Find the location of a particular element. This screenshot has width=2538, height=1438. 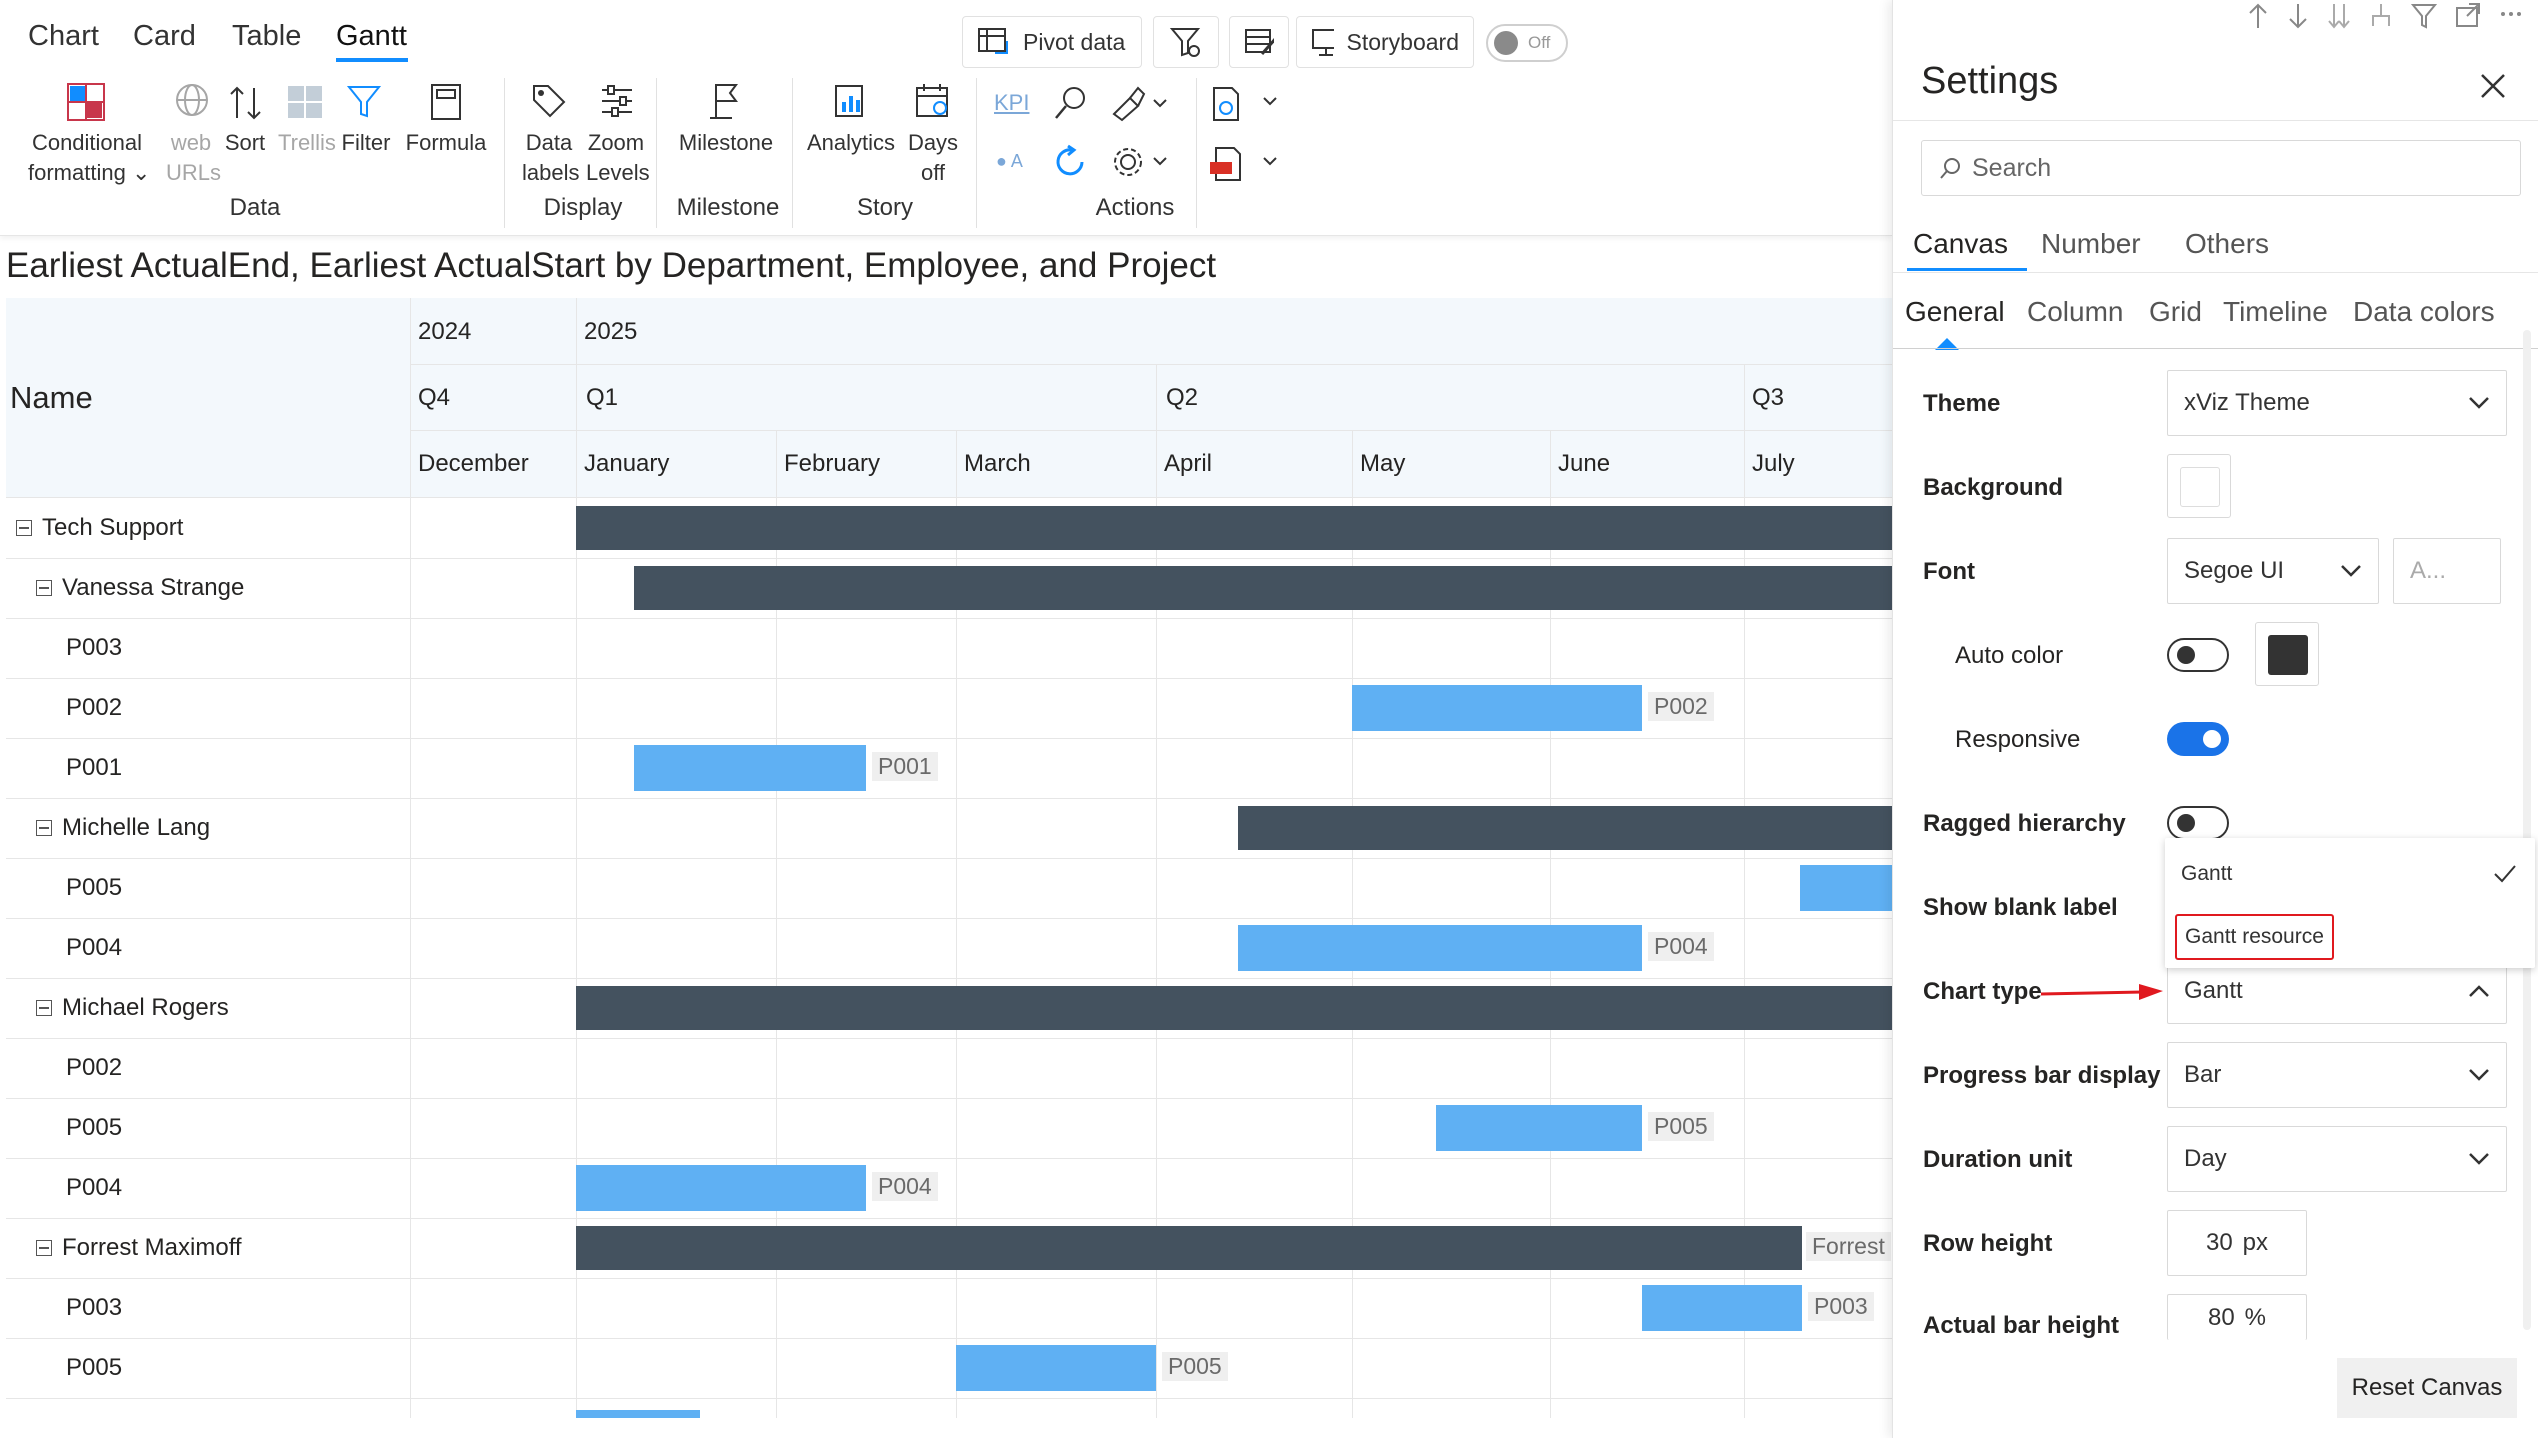

theme-dropdown: xViz Theme is located at coordinates (2337, 403).